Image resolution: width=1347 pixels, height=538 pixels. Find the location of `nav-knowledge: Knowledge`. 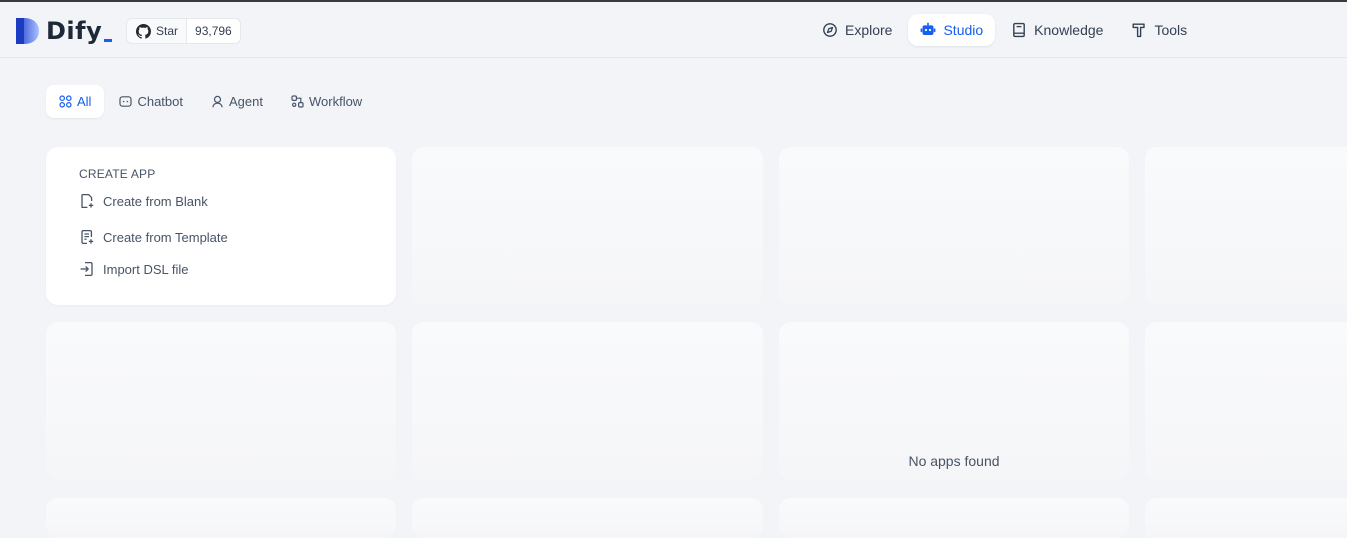

nav-knowledge: Knowledge is located at coordinates (1057, 30).